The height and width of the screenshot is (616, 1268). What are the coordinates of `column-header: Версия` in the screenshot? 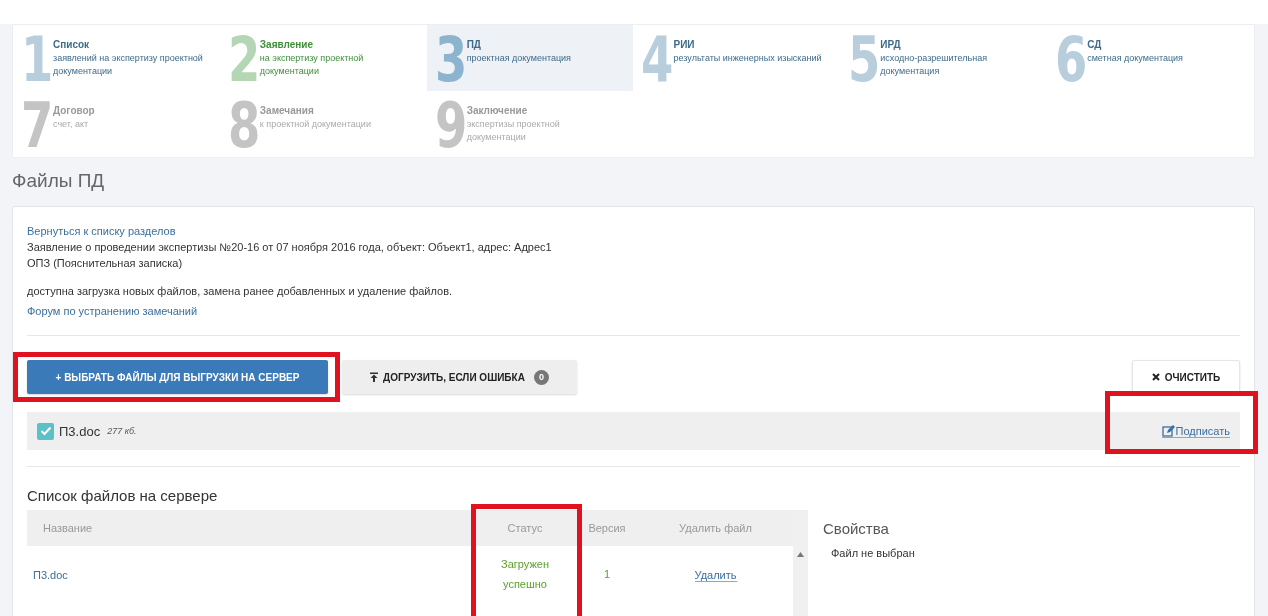 It's located at (607, 528).